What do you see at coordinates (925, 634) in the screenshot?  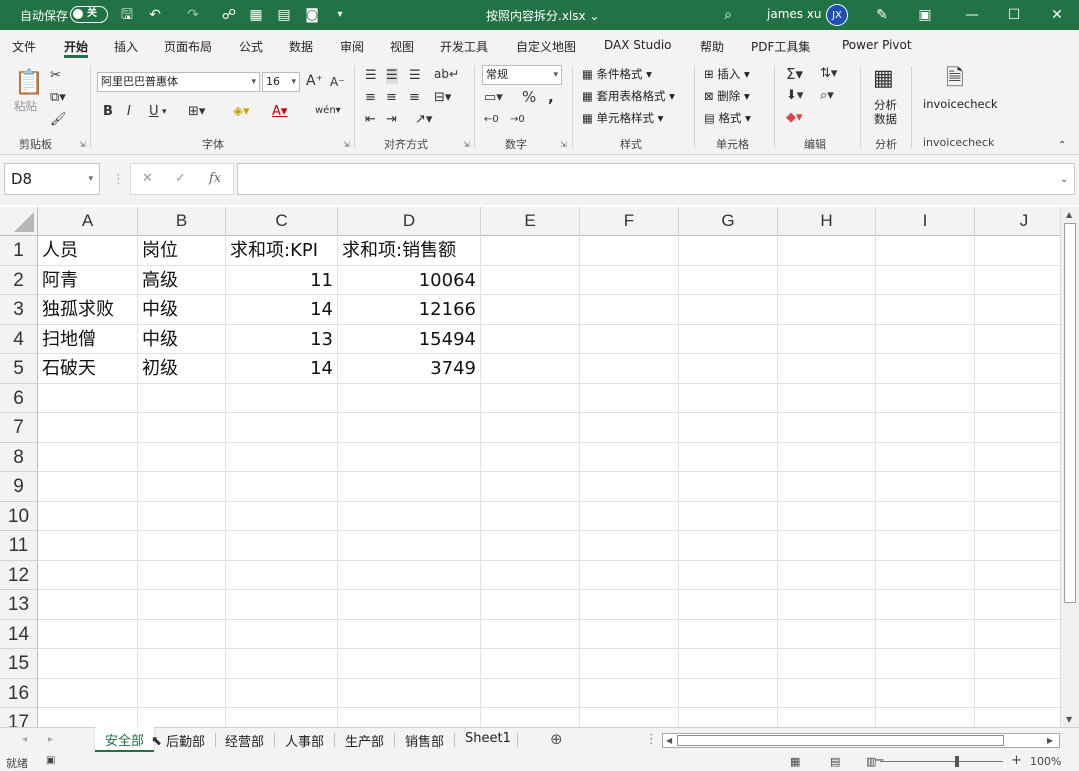 I see `cell-i14` at bounding box center [925, 634].